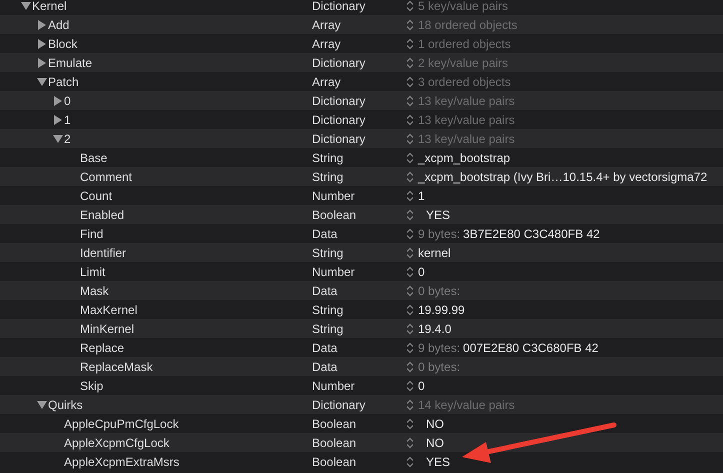 The image size is (723, 473). I want to click on key-label: Quirks, so click(65, 405).